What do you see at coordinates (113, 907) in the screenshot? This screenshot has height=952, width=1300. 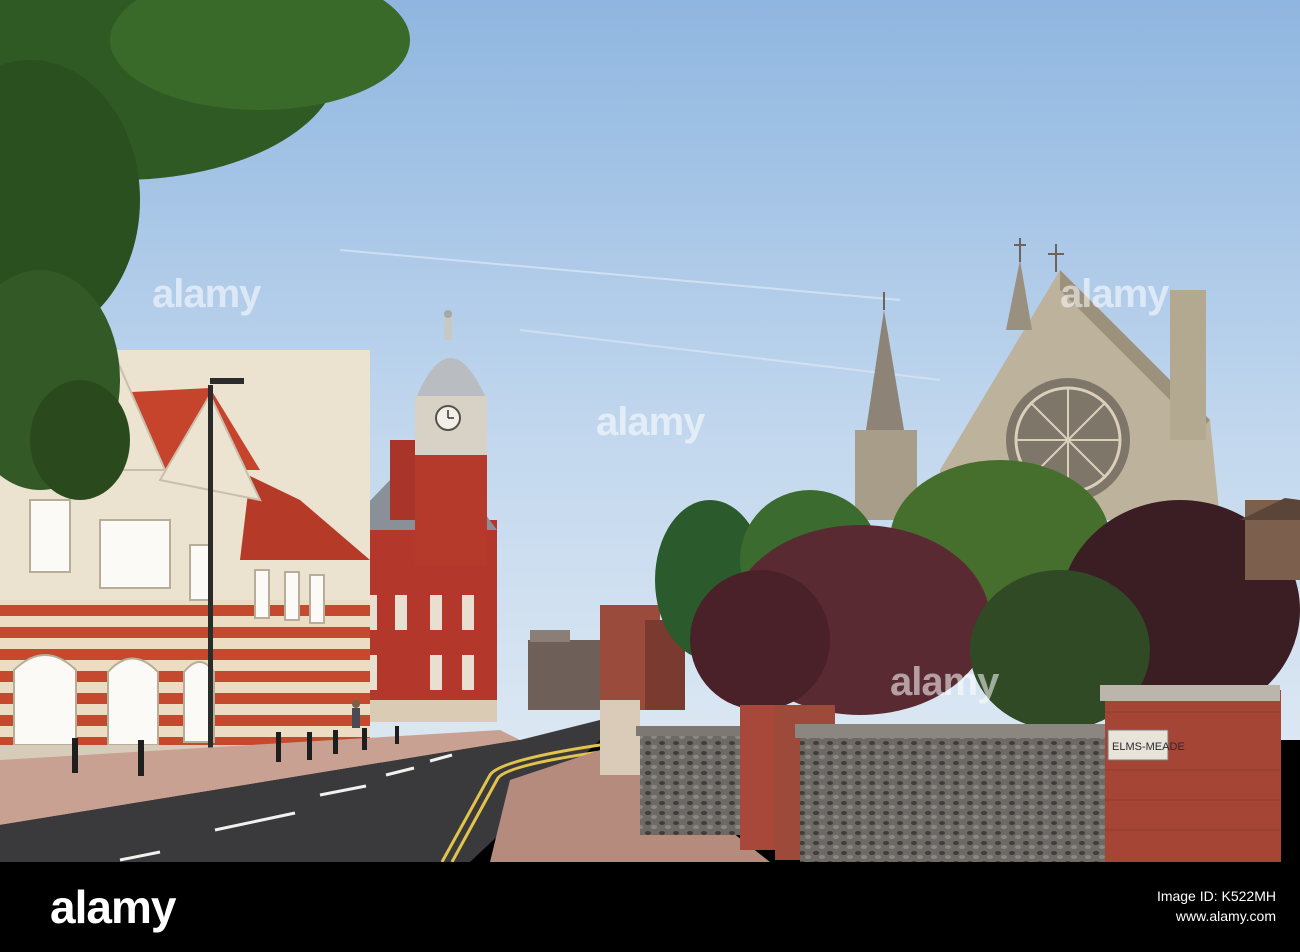 I see `brand-logo: alamy` at bounding box center [113, 907].